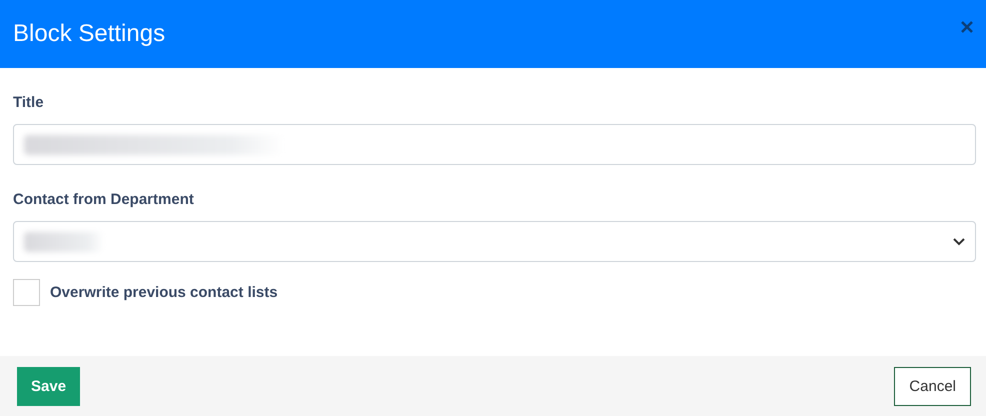 This screenshot has height=416, width=986. I want to click on input-field, so click(494, 144).